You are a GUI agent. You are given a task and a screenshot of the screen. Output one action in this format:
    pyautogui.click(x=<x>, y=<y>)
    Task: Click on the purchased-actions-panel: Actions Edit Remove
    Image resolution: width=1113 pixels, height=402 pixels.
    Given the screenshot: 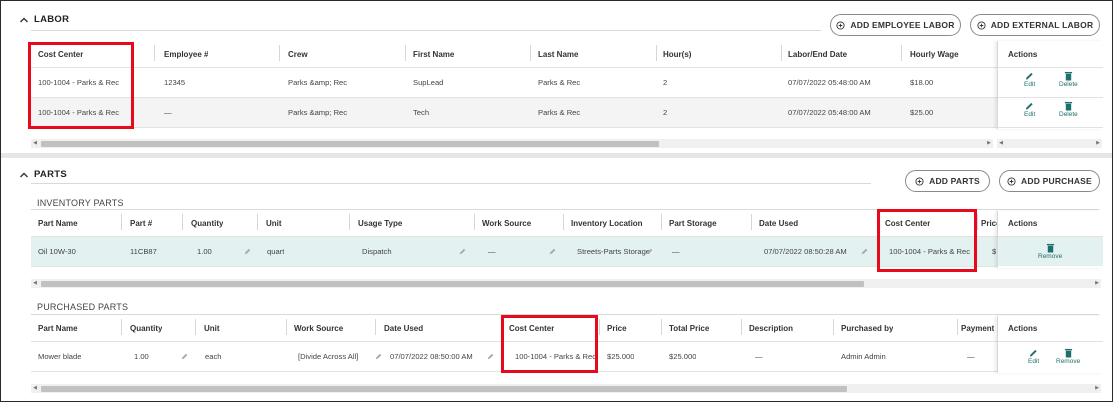 What is the action you would take?
    pyautogui.click(x=1050, y=344)
    